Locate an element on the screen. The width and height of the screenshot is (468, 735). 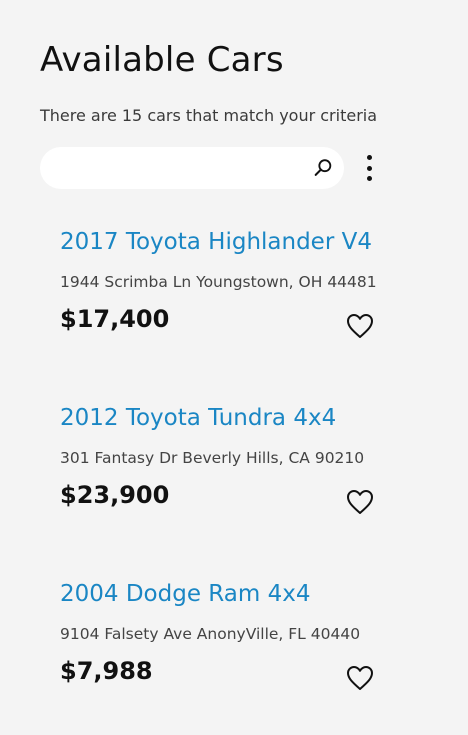
search-icon is located at coordinates (323, 168).